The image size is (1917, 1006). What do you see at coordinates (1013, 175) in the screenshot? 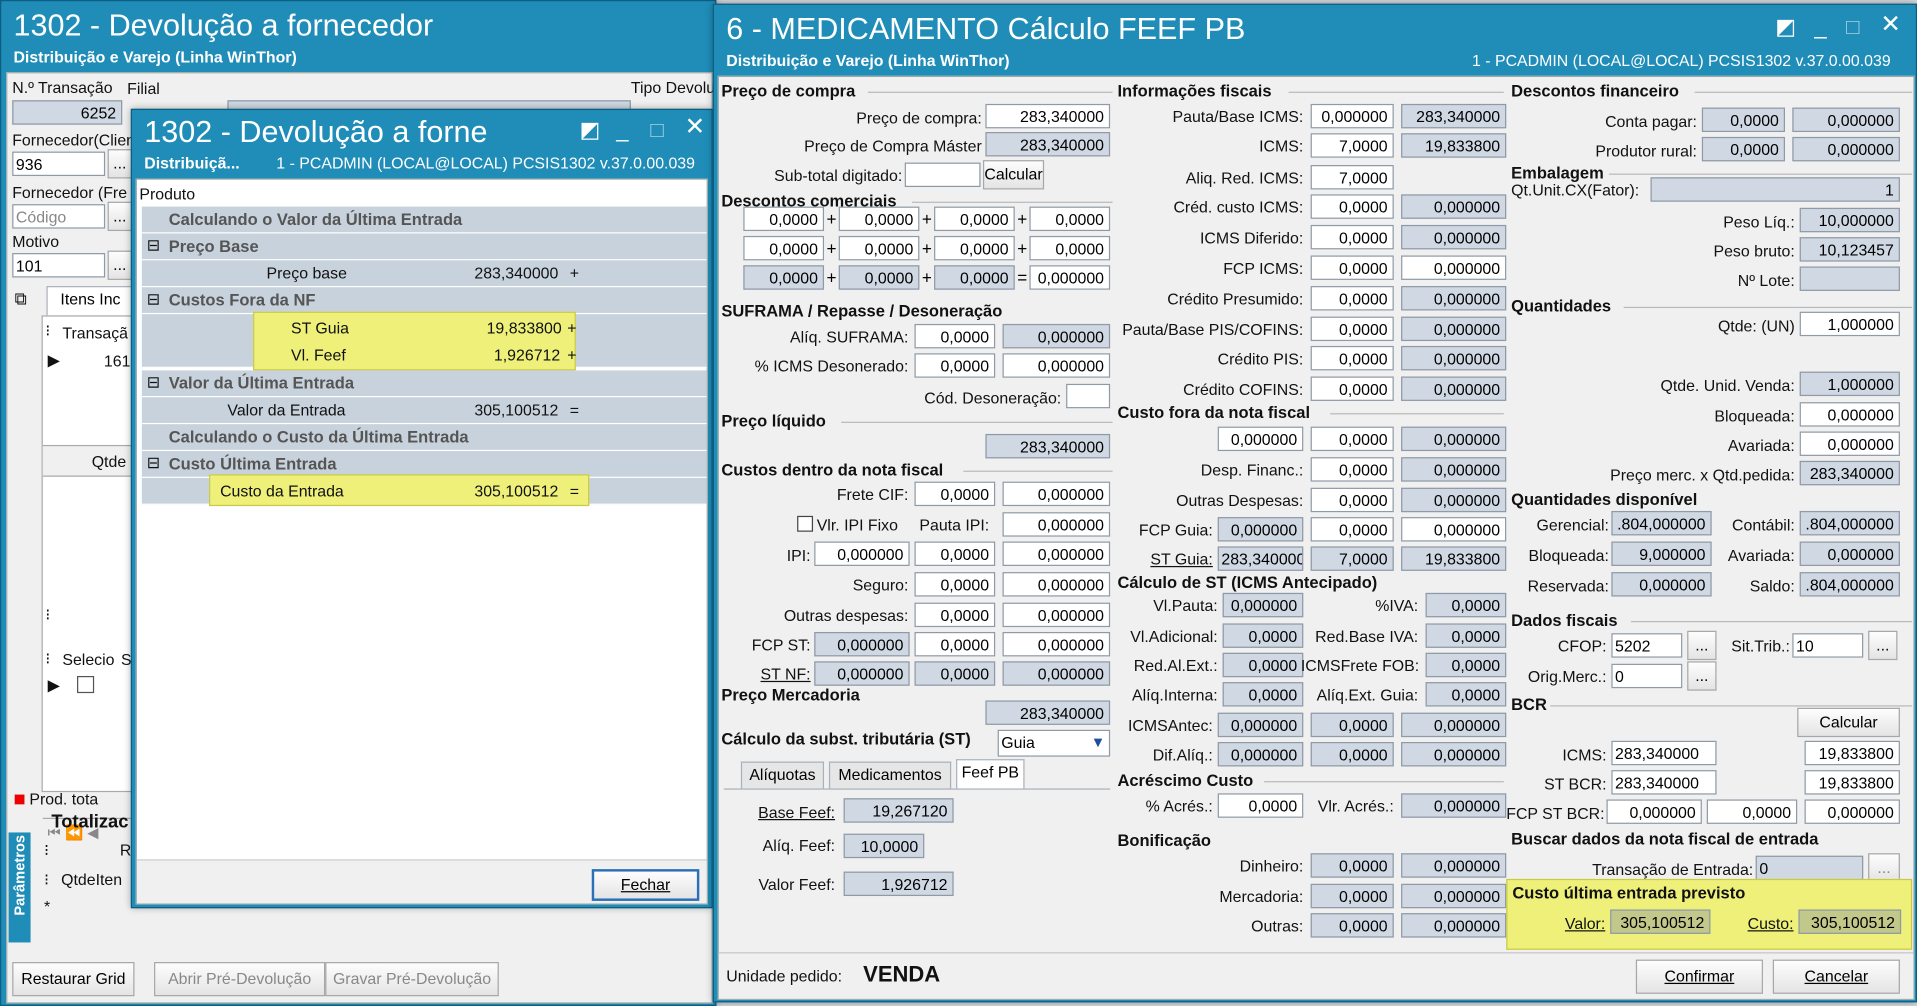
I see `calcular-subtotal-button: Calcular` at bounding box center [1013, 175].